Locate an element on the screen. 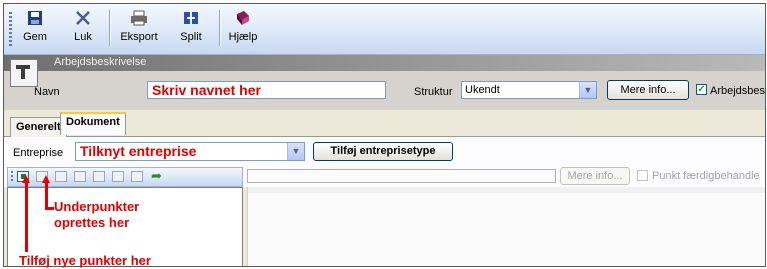 The image size is (767, 269). export-label: Eksport is located at coordinates (139, 37).